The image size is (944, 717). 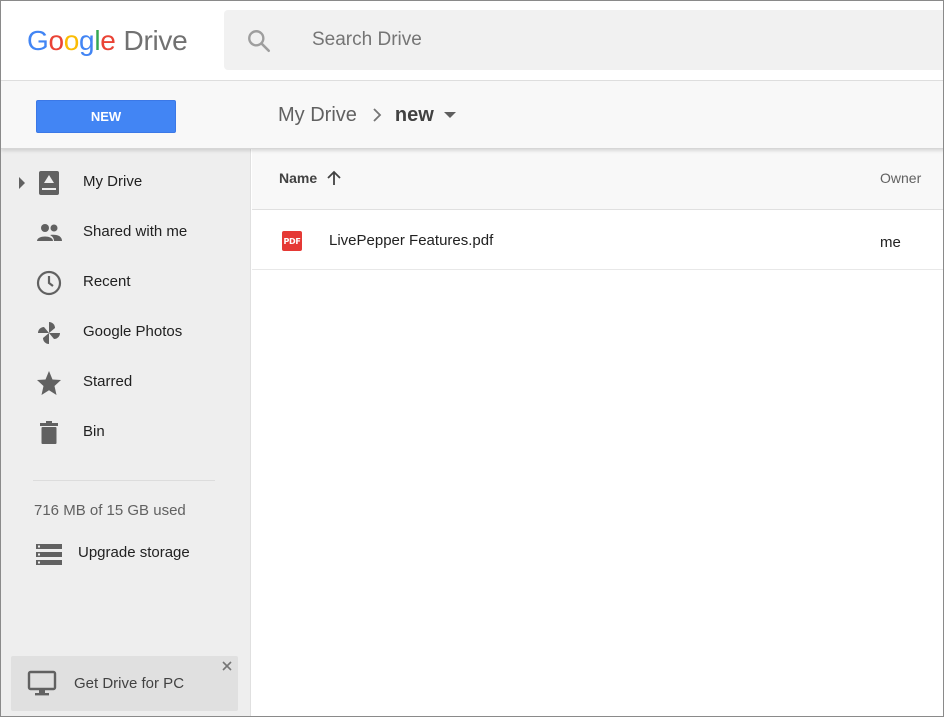 What do you see at coordinates (135, 231) in the screenshot?
I see `sidebar-item-label: Shared with me` at bounding box center [135, 231].